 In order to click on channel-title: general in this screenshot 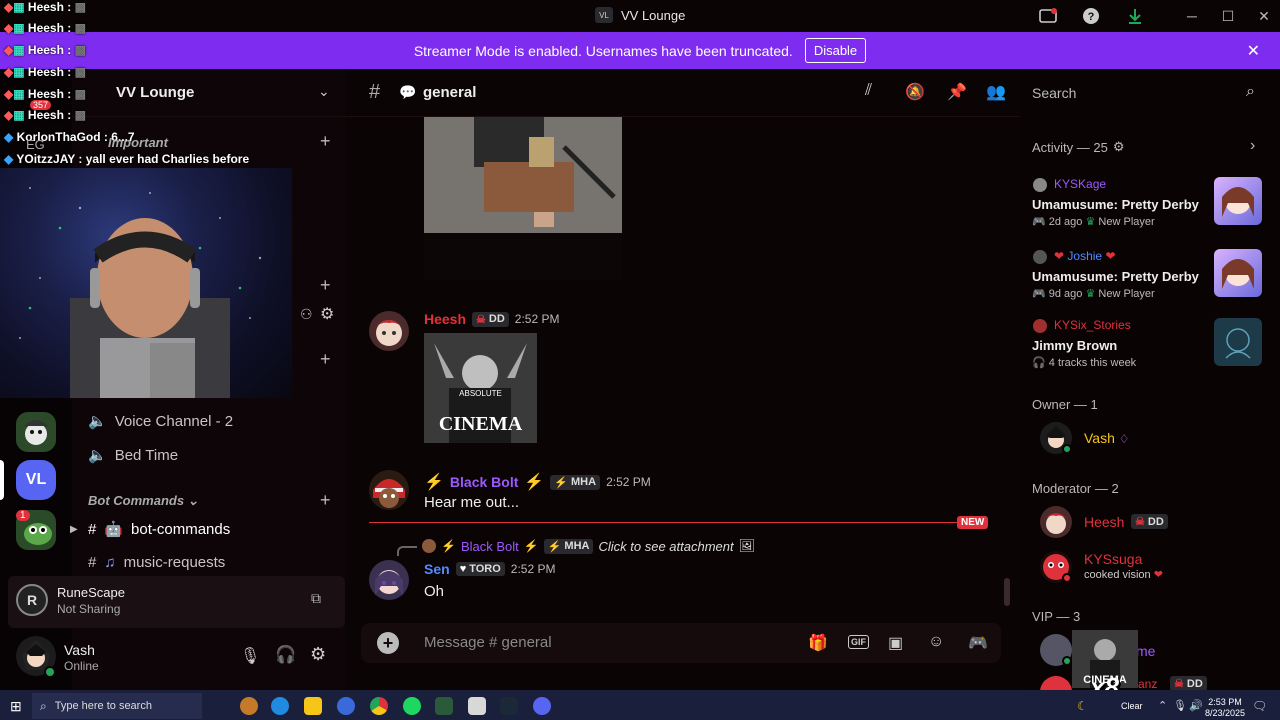, I will do `click(450, 92)`.